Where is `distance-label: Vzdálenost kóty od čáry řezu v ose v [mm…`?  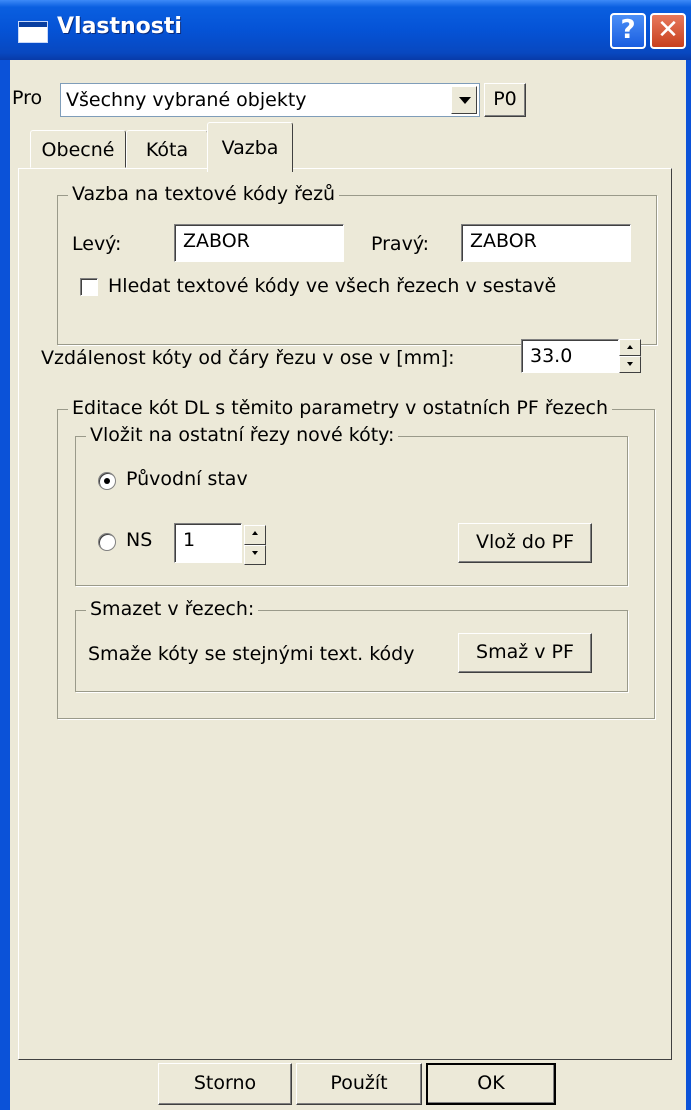
distance-label: Vzdálenost kóty od čáry řezu v ose v [mm… is located at coordinates (248, 358).